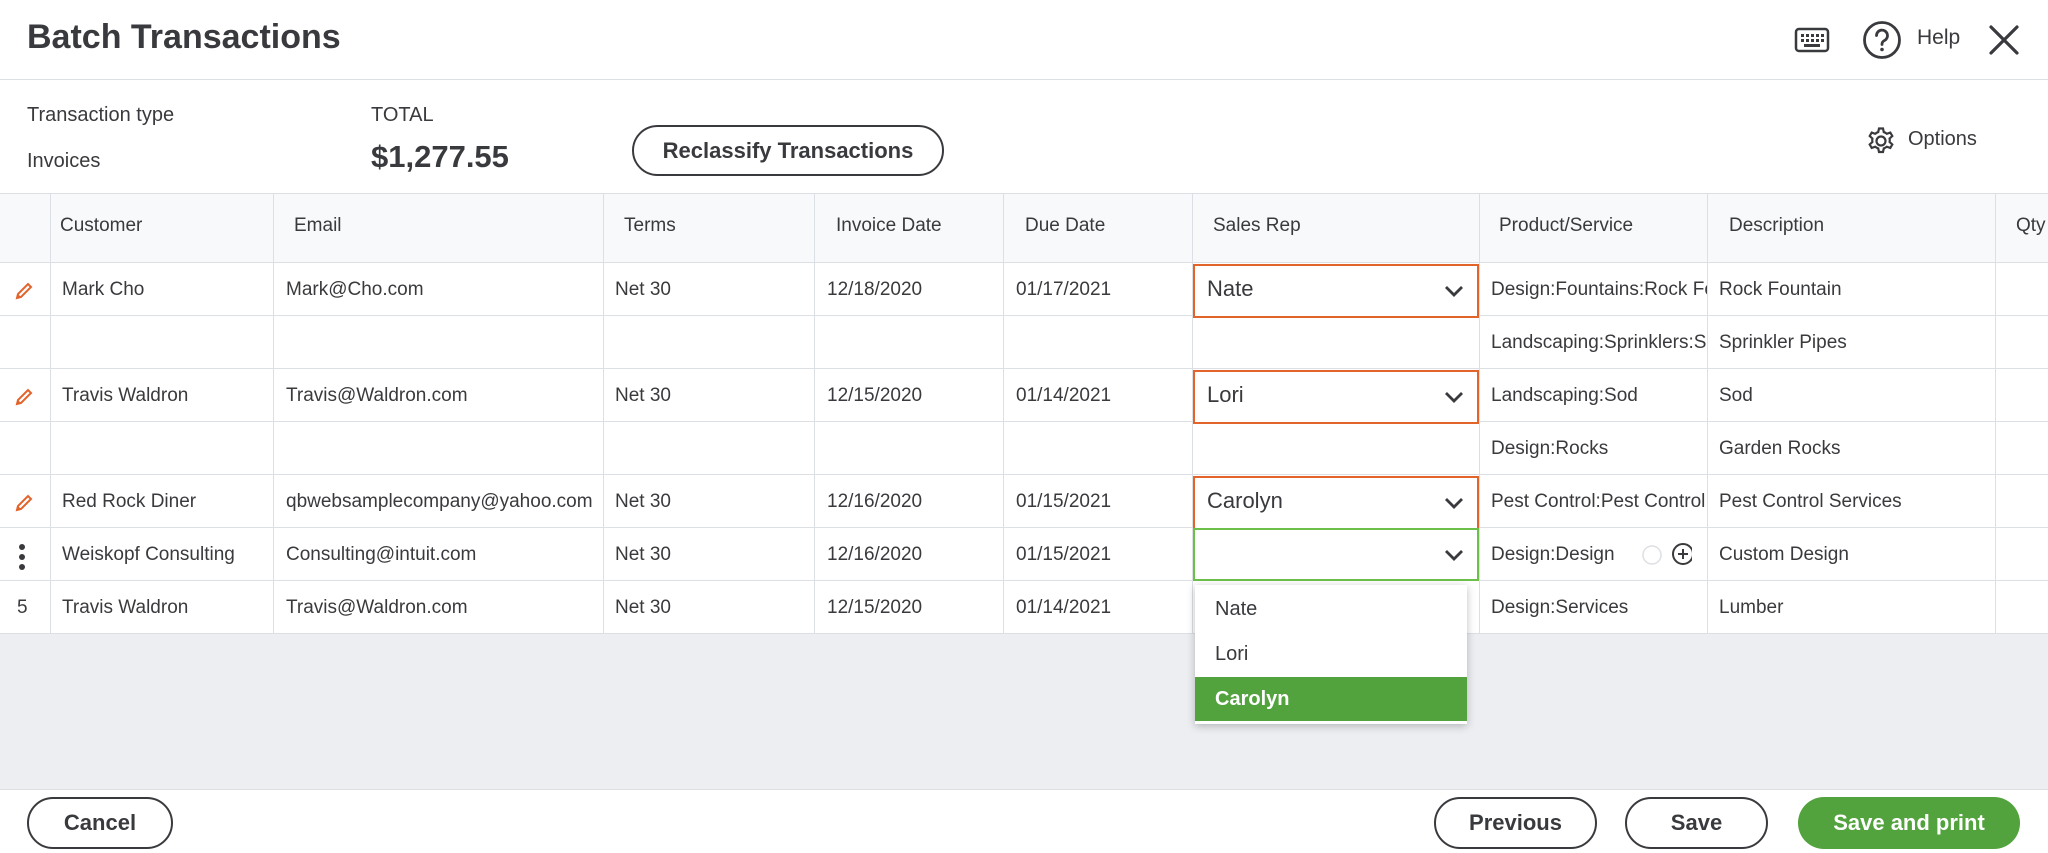 The width and height of the screenshot is (2048, 853). I want to click on cell-description: Rock Fountain, so click(1854, 290).